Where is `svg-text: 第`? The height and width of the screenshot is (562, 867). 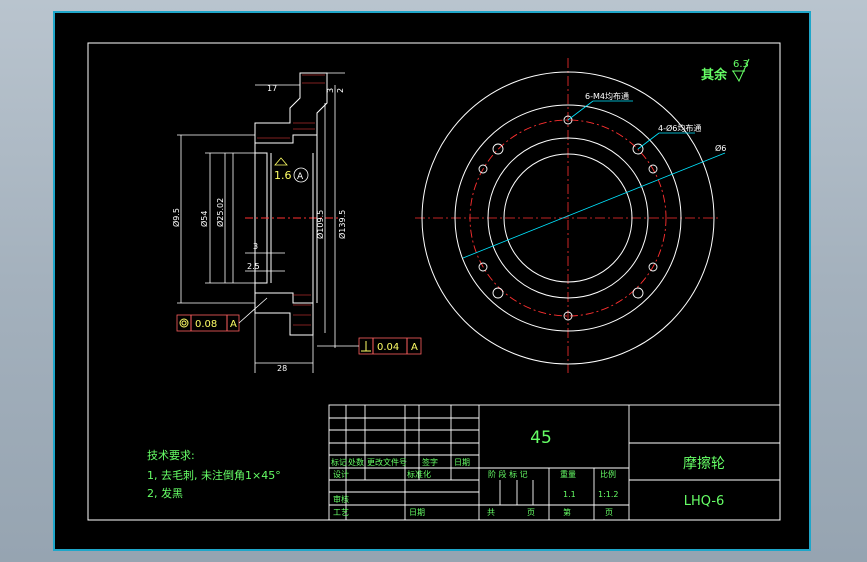 svg-text: 第 is located at coordinates (567, 512).